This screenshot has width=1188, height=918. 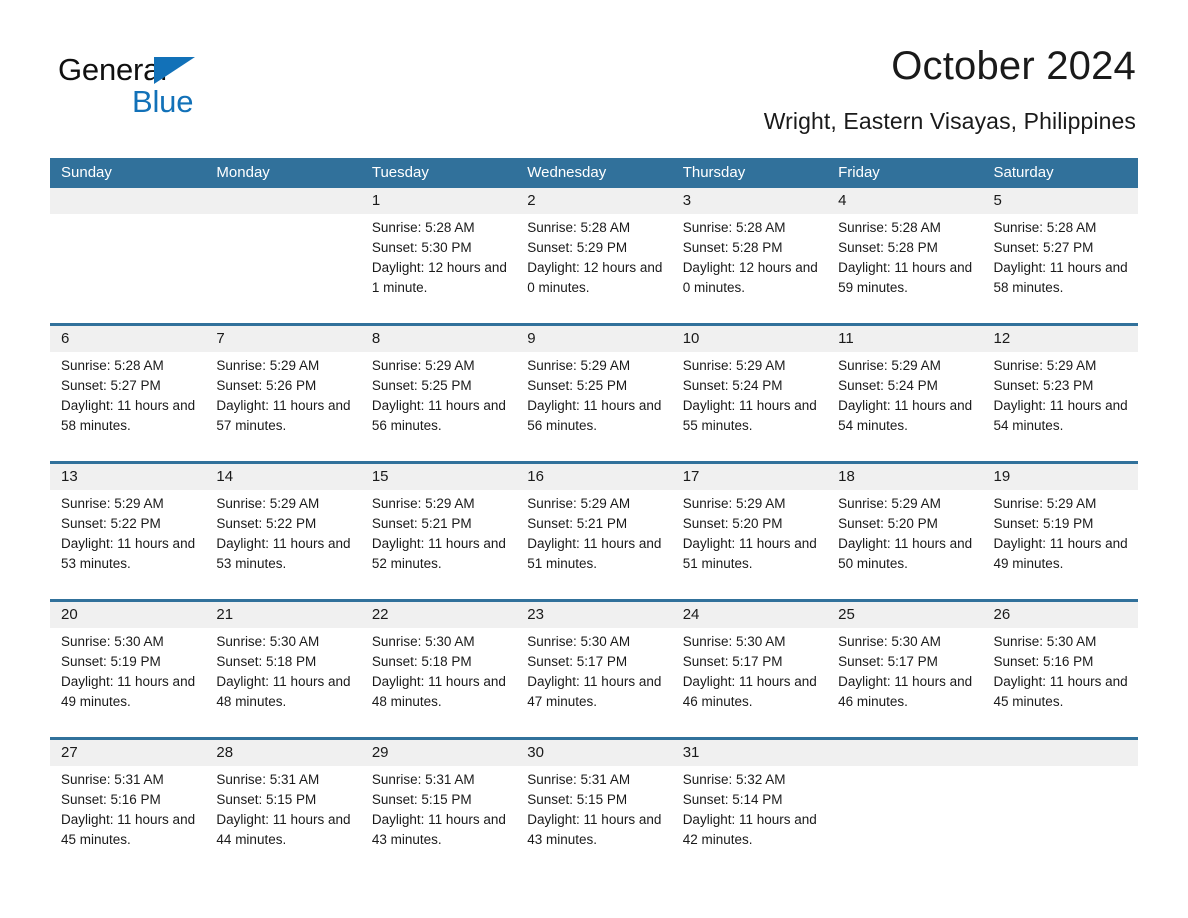 I want to click on day-number-band: 27 28 29 30 31, so click(x=594, y=753).